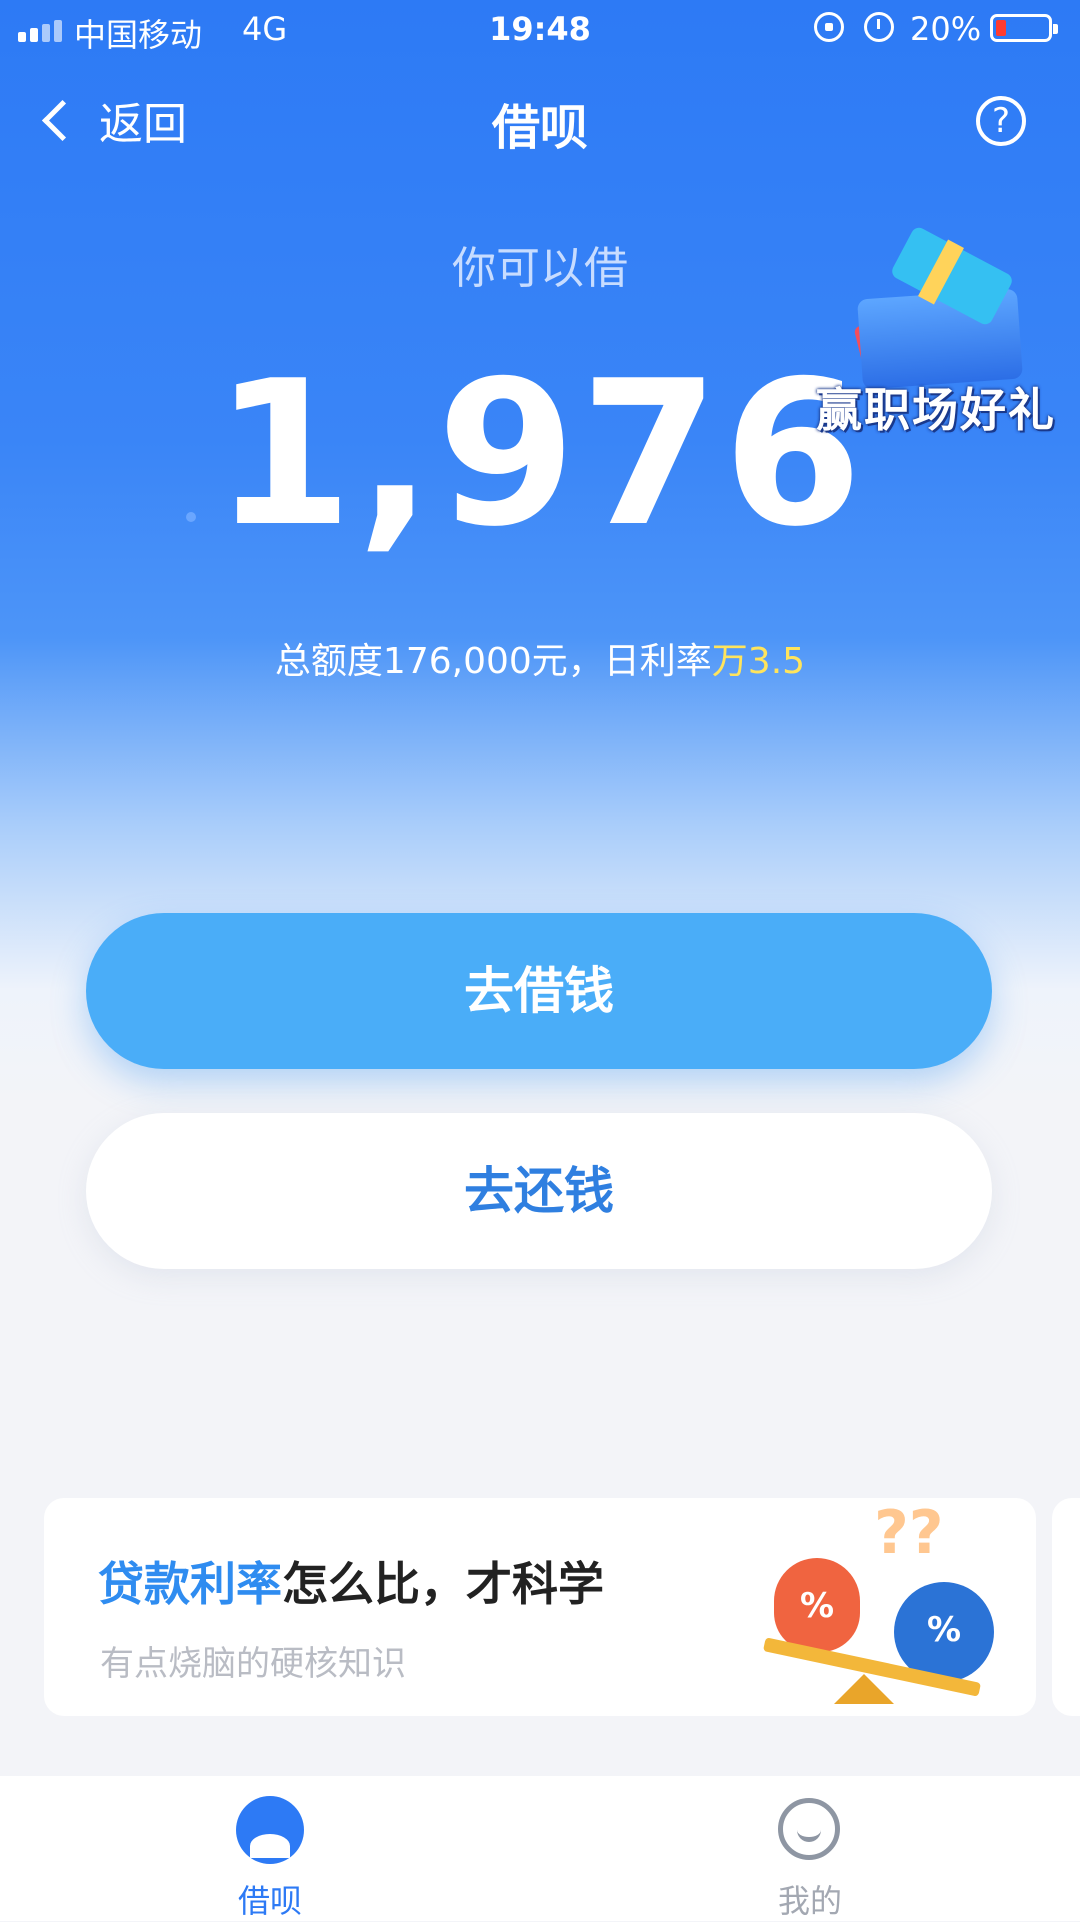  Describe the element at coordinates (879, 27) in the screenshot. I see `alarm-icon` at that location.